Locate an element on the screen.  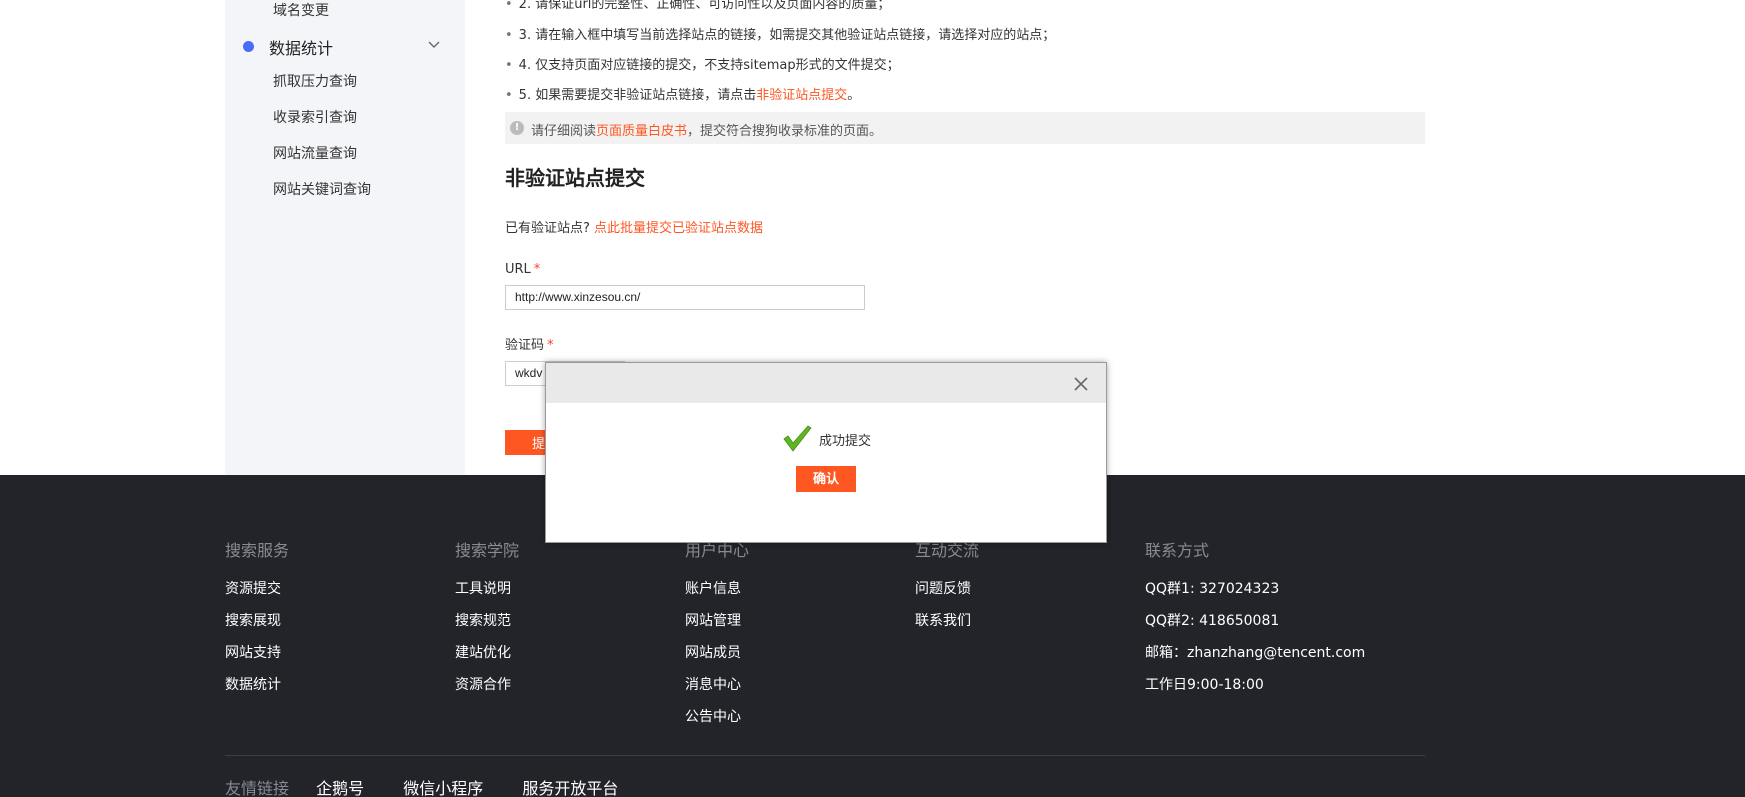
group-dot-icon is located at coordinates (248, 46).